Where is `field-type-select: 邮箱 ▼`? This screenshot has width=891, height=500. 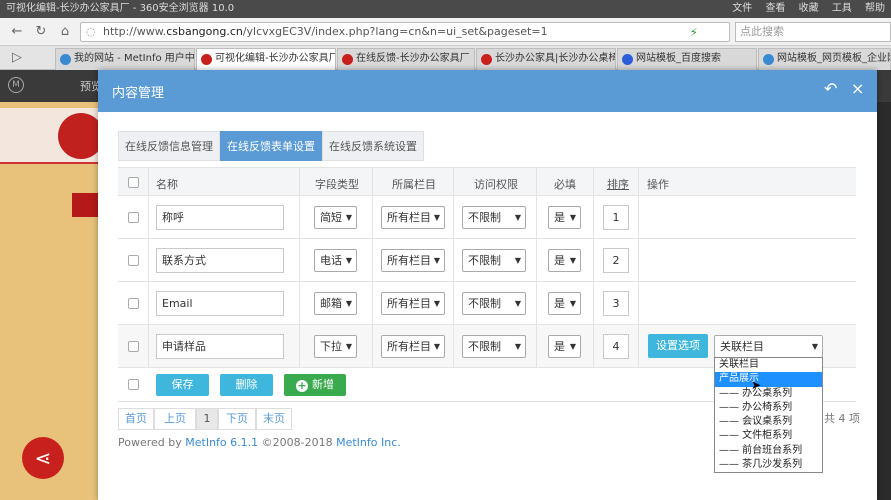
field-type-select: 邮箱 ▼ is located at coordinates (335, 303).